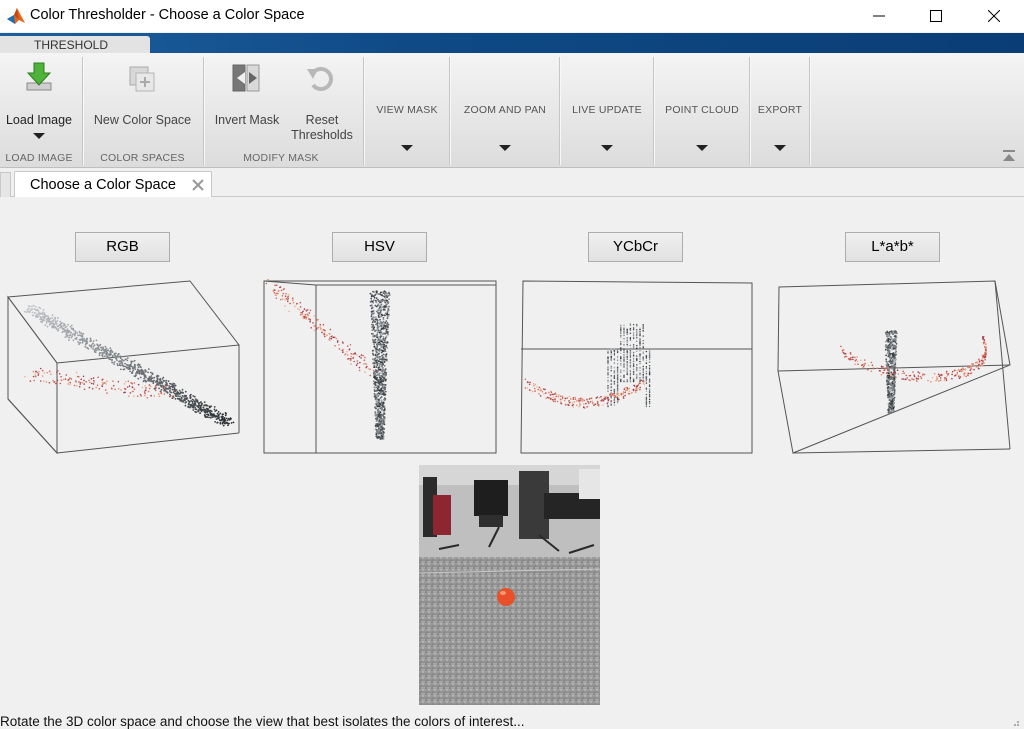 This screenshot has width=1024, height=729. Describe the element at coordinates (512, 183) in the screenshot. I see `document-tab-bar: Choose a Color Space` at that location.